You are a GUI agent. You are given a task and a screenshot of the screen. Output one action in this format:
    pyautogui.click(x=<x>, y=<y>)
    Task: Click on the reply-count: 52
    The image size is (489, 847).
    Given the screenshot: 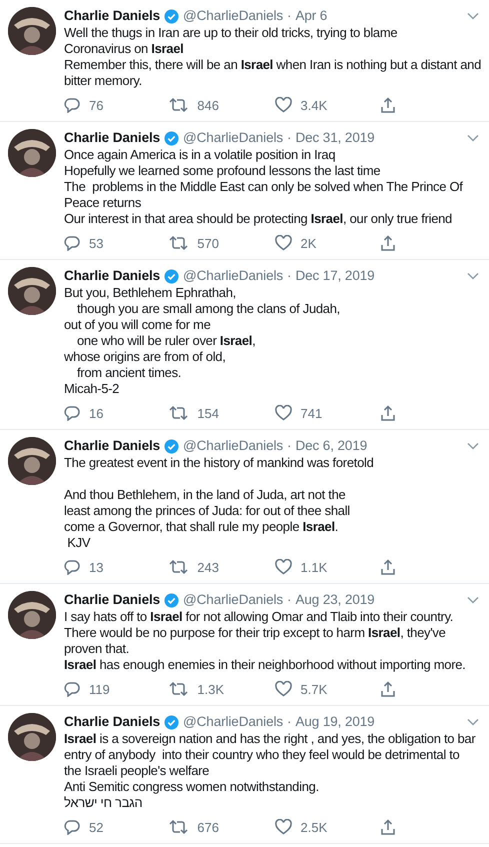 What is the action you would take?
    pyautogui.click(x=96, y=827)
    